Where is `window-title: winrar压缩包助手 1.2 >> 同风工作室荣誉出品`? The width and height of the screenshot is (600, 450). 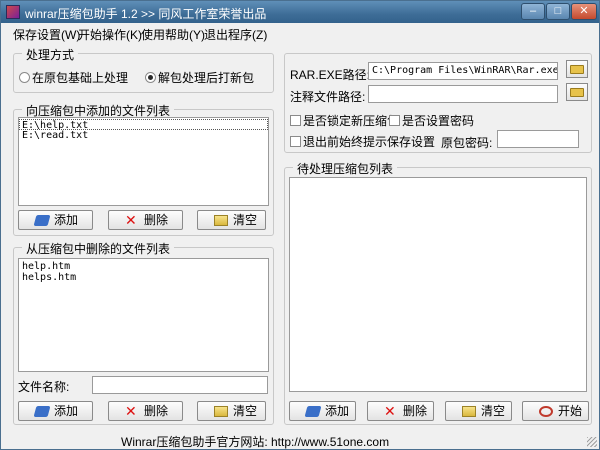
window-title: winrar压缩包助手 1.2 >> 同风工作室荣誉出品 is located at coordinates (146, 14).